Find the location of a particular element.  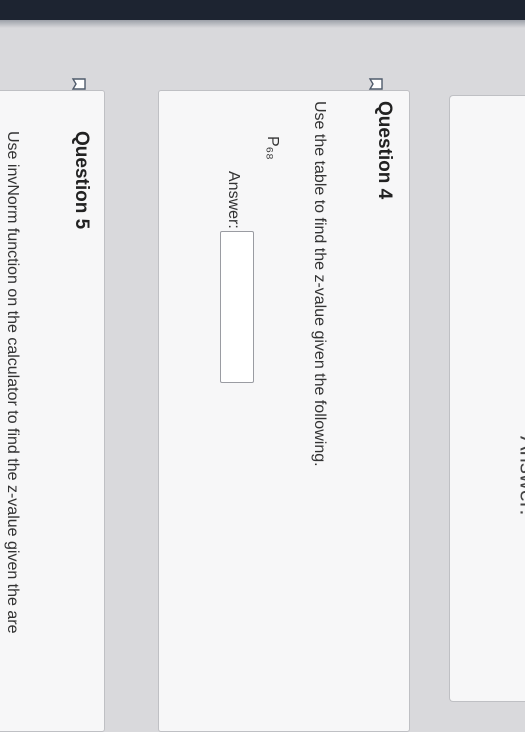

question-title: Question 4 is located at coordinates (384, 150).